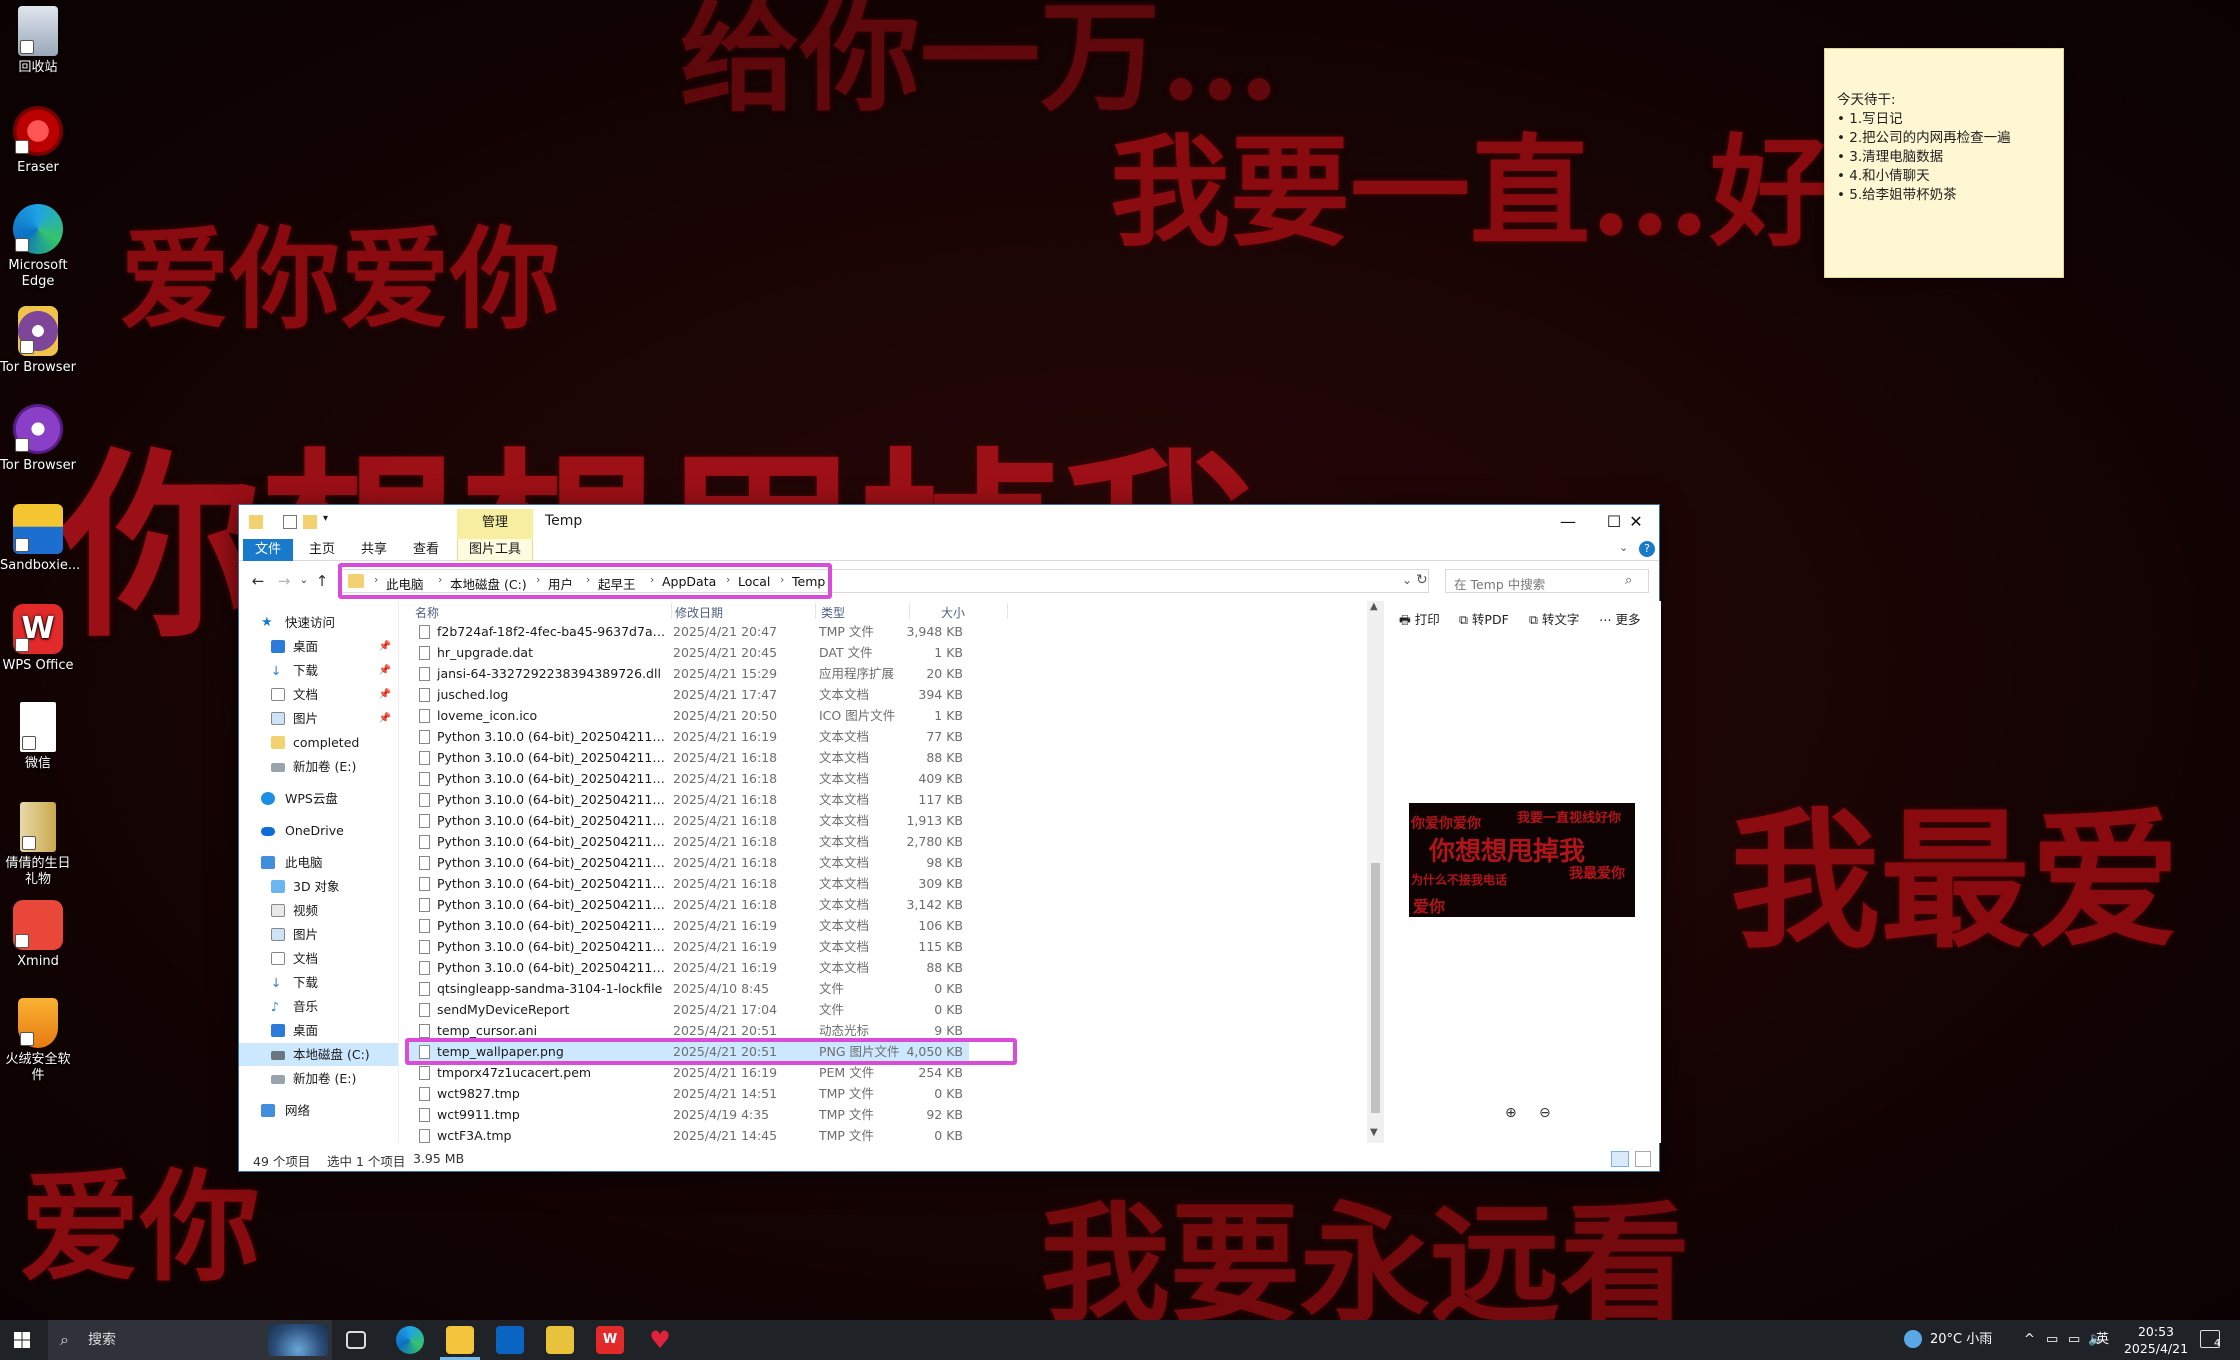 This screenshot has height=1360, width=2240. What do you see at coordinates (1568, 522) in the screenshot?
I see `minimize-button: —` at bounding box center [1568, 522].